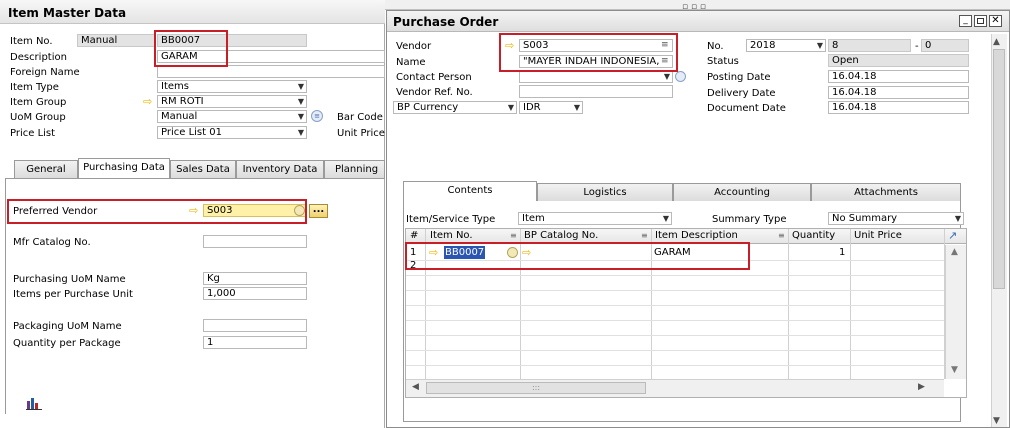  Describe the element at coordinates (551, 107) in the screenshot. I see `currency-select: IDR` at that location.